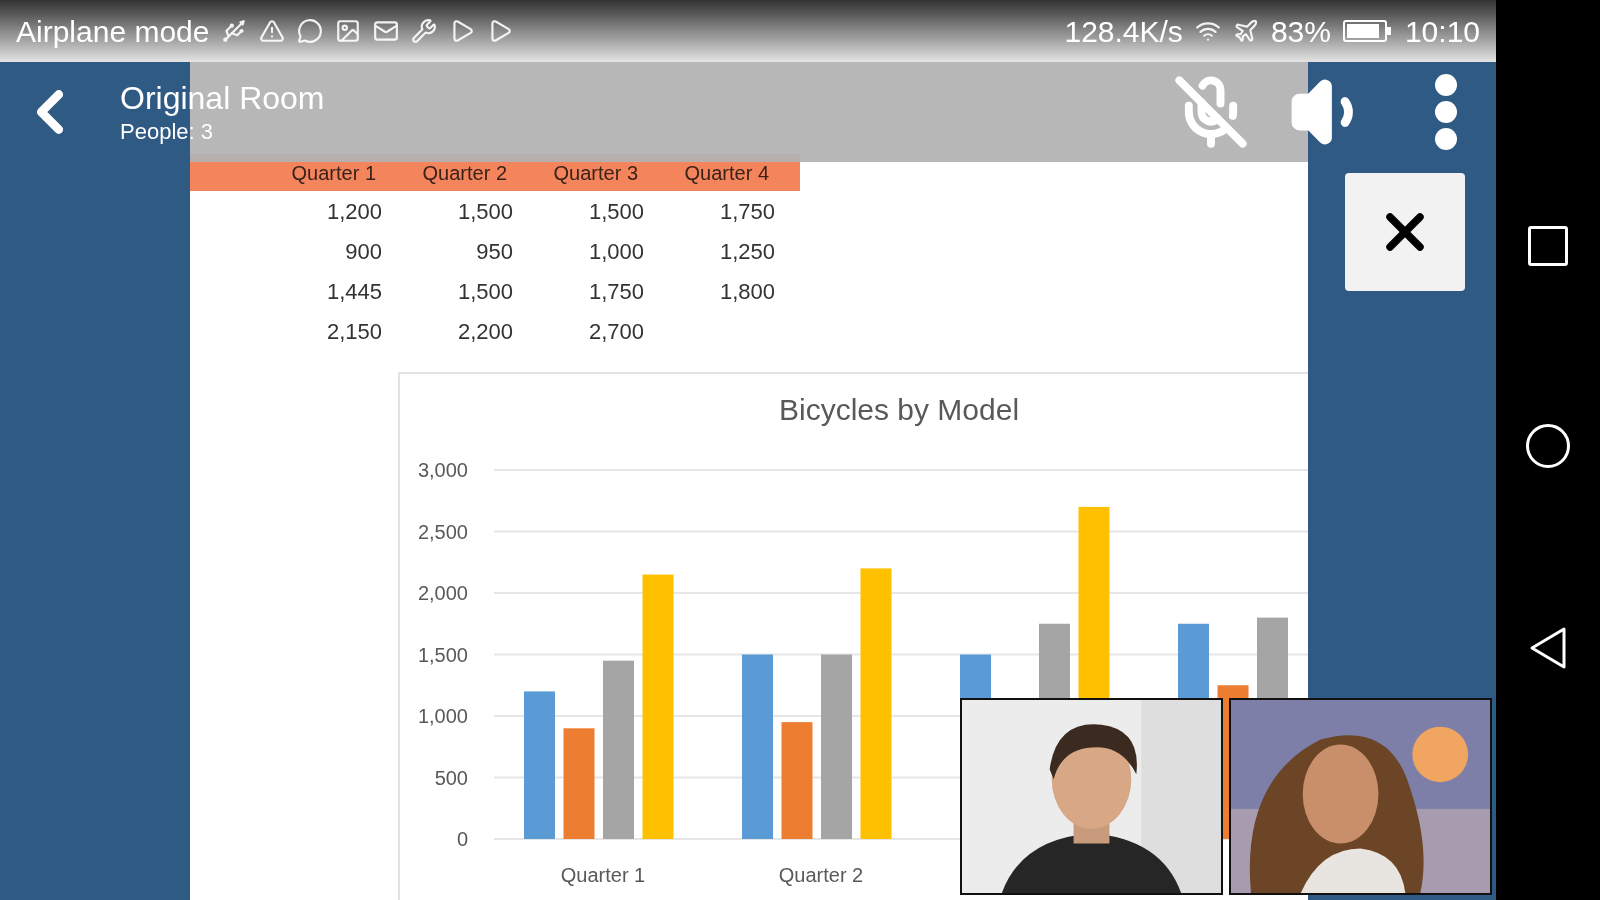 This screenshot has height=900, width=1600. What do you see at coordinates (1548, 648) in the screenshot?
I see `back-triangle-icon` at bounding box center [1548, 648].